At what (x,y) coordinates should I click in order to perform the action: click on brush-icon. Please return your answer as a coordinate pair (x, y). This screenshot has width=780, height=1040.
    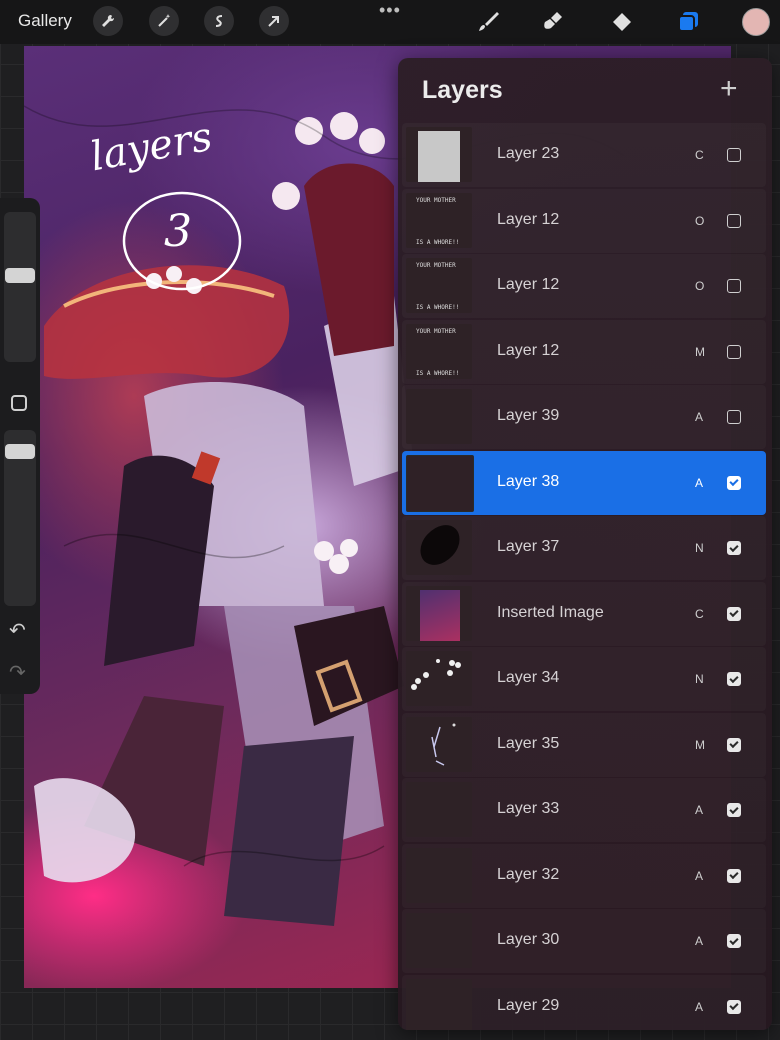
    Looking at the image, I should click on (488, 22).